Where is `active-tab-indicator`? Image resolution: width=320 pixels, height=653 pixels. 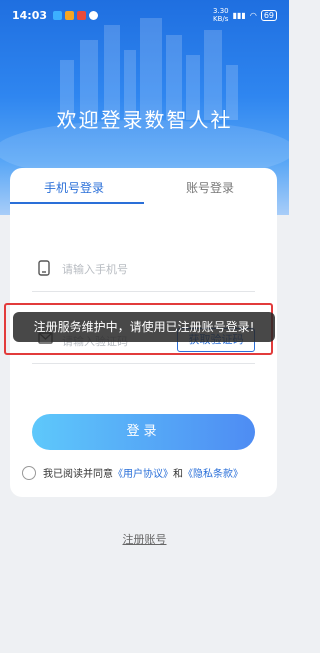 active-tab-indicator is located at coordinates (77, 203).